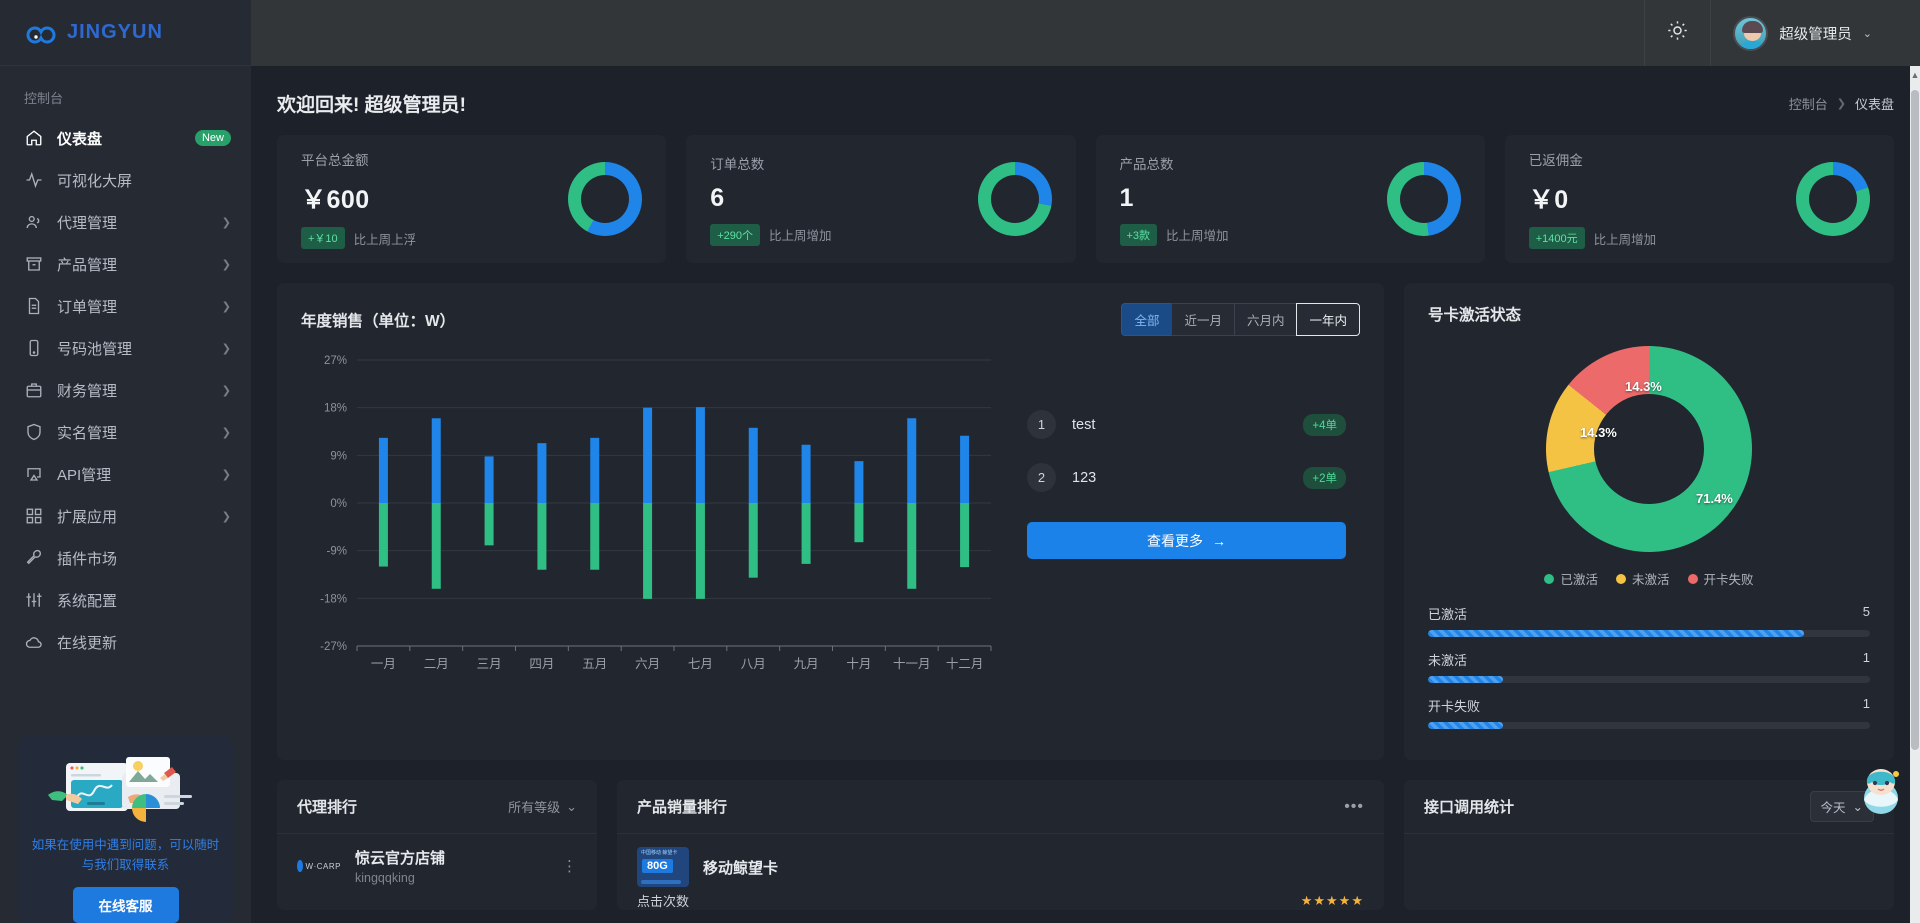 This screenshot has width=1920, height=923. I want to click on table-row: W·CARP 惊云官方店铺 kingqqking ⋮, so click(437, 859).